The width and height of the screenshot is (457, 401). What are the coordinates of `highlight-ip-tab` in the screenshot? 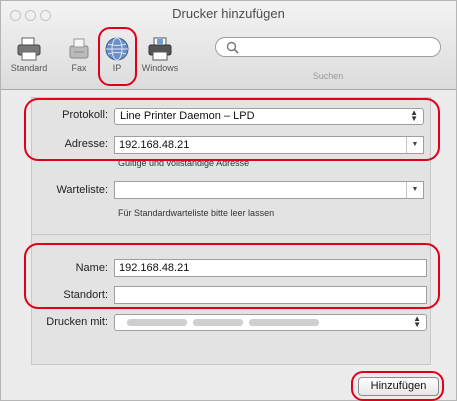 It's located at (117, 56).